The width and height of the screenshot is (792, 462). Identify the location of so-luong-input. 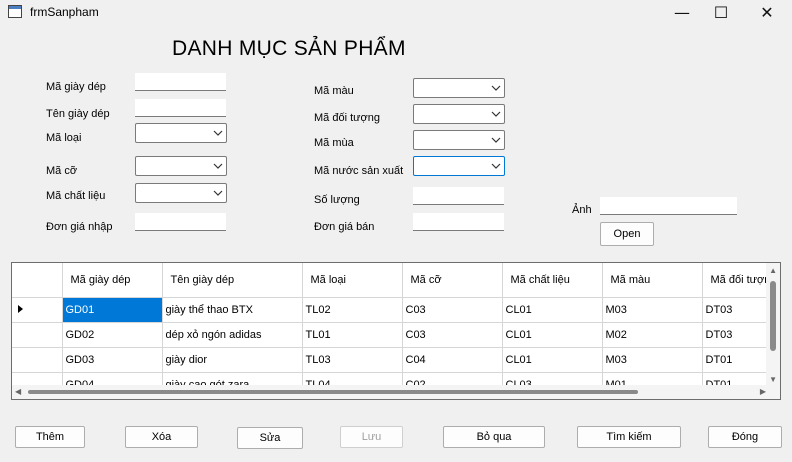
(458, 196).